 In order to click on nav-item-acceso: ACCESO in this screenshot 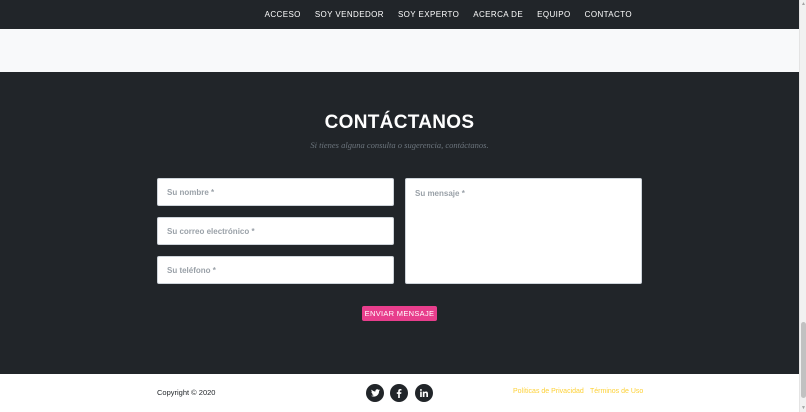, I will do `click(283, 14)`.